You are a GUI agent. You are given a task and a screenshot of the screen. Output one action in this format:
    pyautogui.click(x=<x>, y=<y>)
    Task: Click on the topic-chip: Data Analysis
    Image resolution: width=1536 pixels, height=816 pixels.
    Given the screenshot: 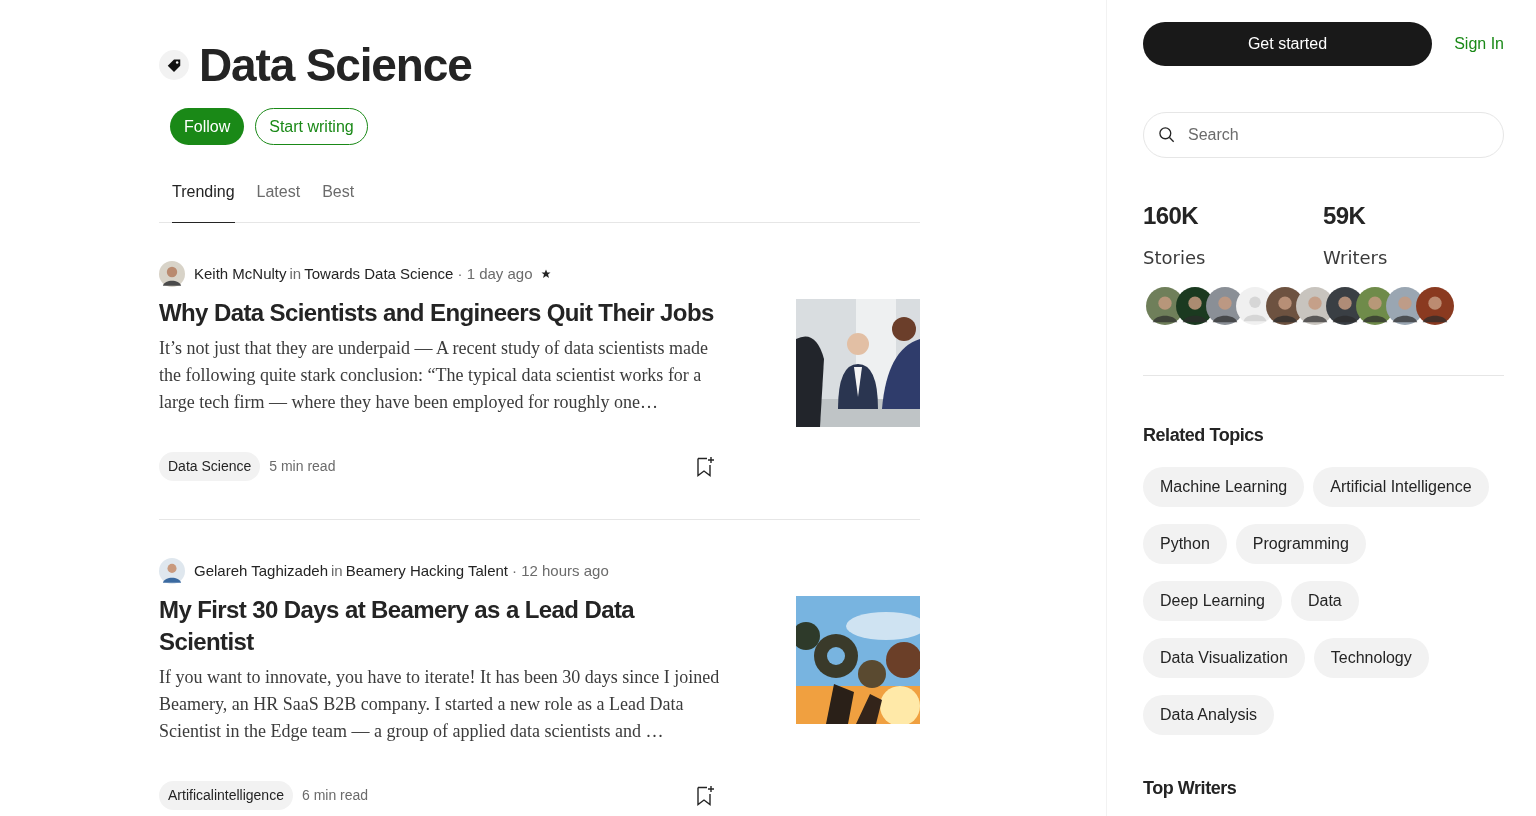 What is the action you would take?
    pyautogui.click(x=1208, y=715)
    